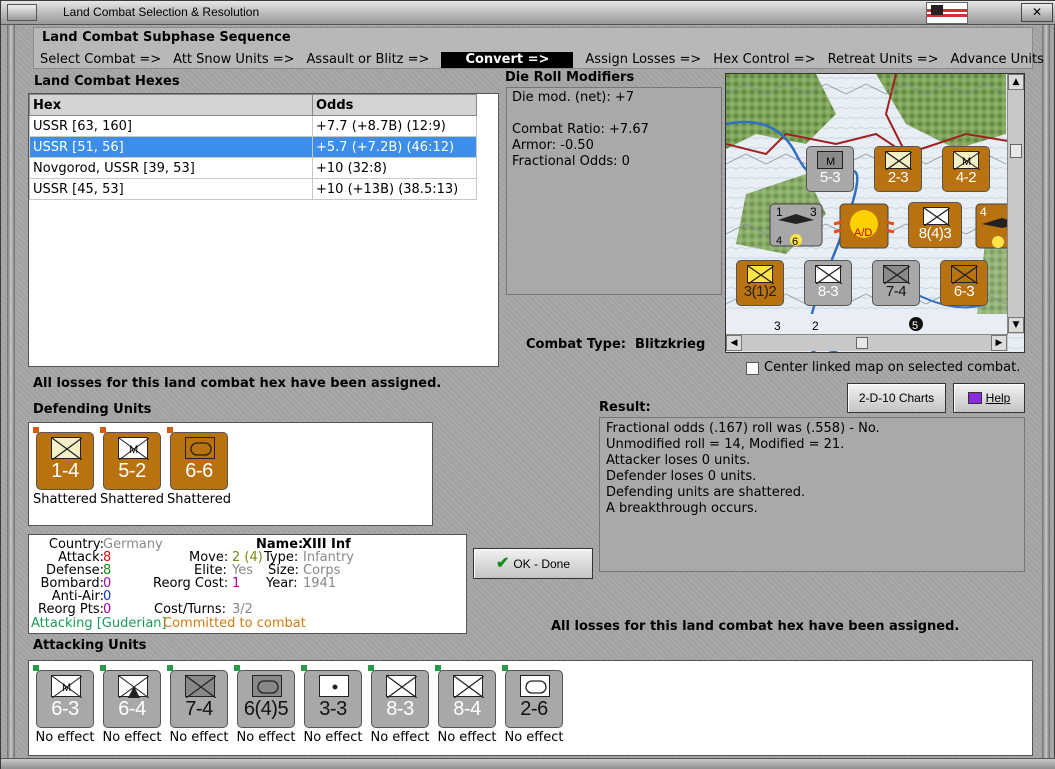 This screenshot has width=1055, height=769. I want to click on title-bar: Land Combat Selection & Resolution ✕, so click(528, 13).